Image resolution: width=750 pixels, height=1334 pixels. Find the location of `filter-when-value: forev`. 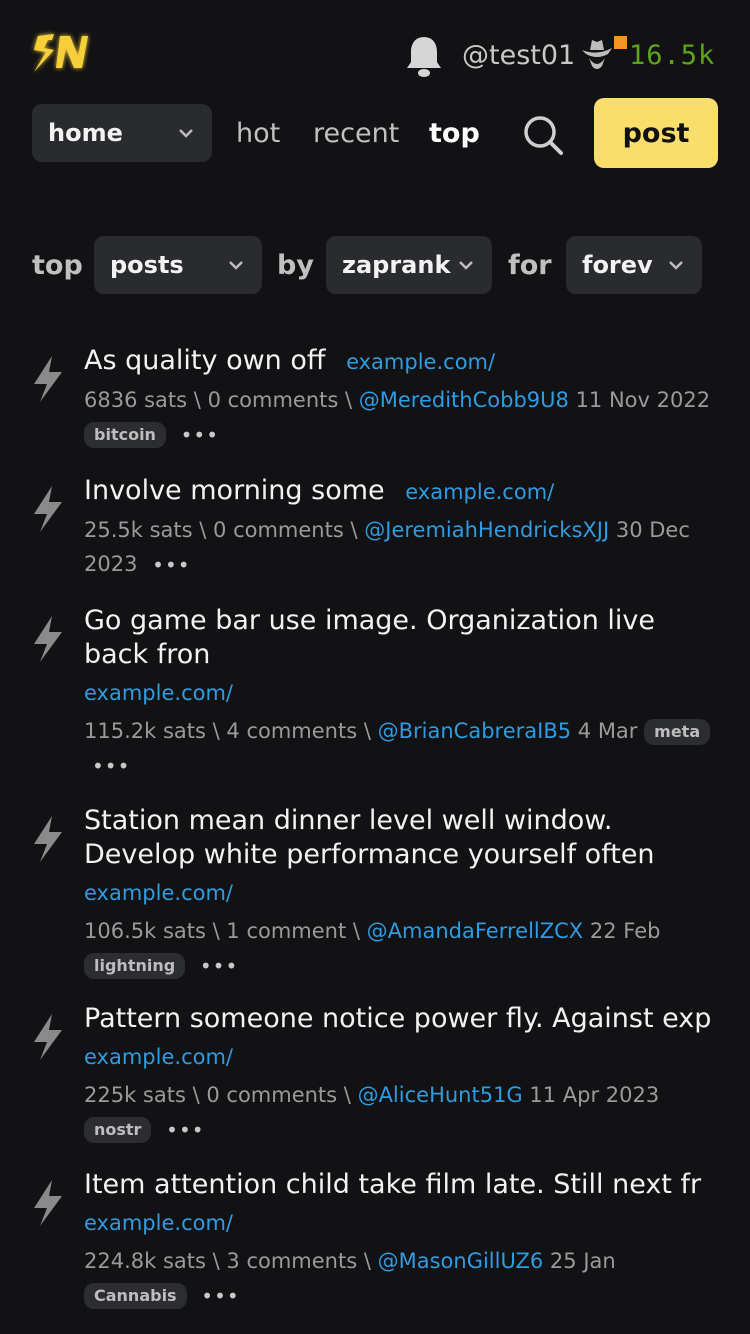

filter-when-value: forev is located at coordinates (617, 265).